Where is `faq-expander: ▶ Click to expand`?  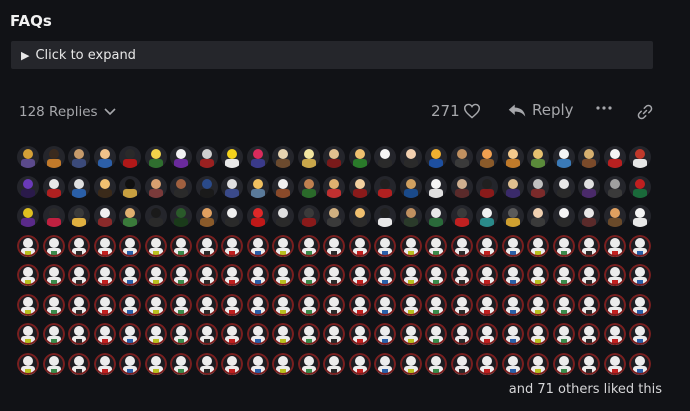 faq-expander: ▶ Click to expand is located at coordinates (332, 55).